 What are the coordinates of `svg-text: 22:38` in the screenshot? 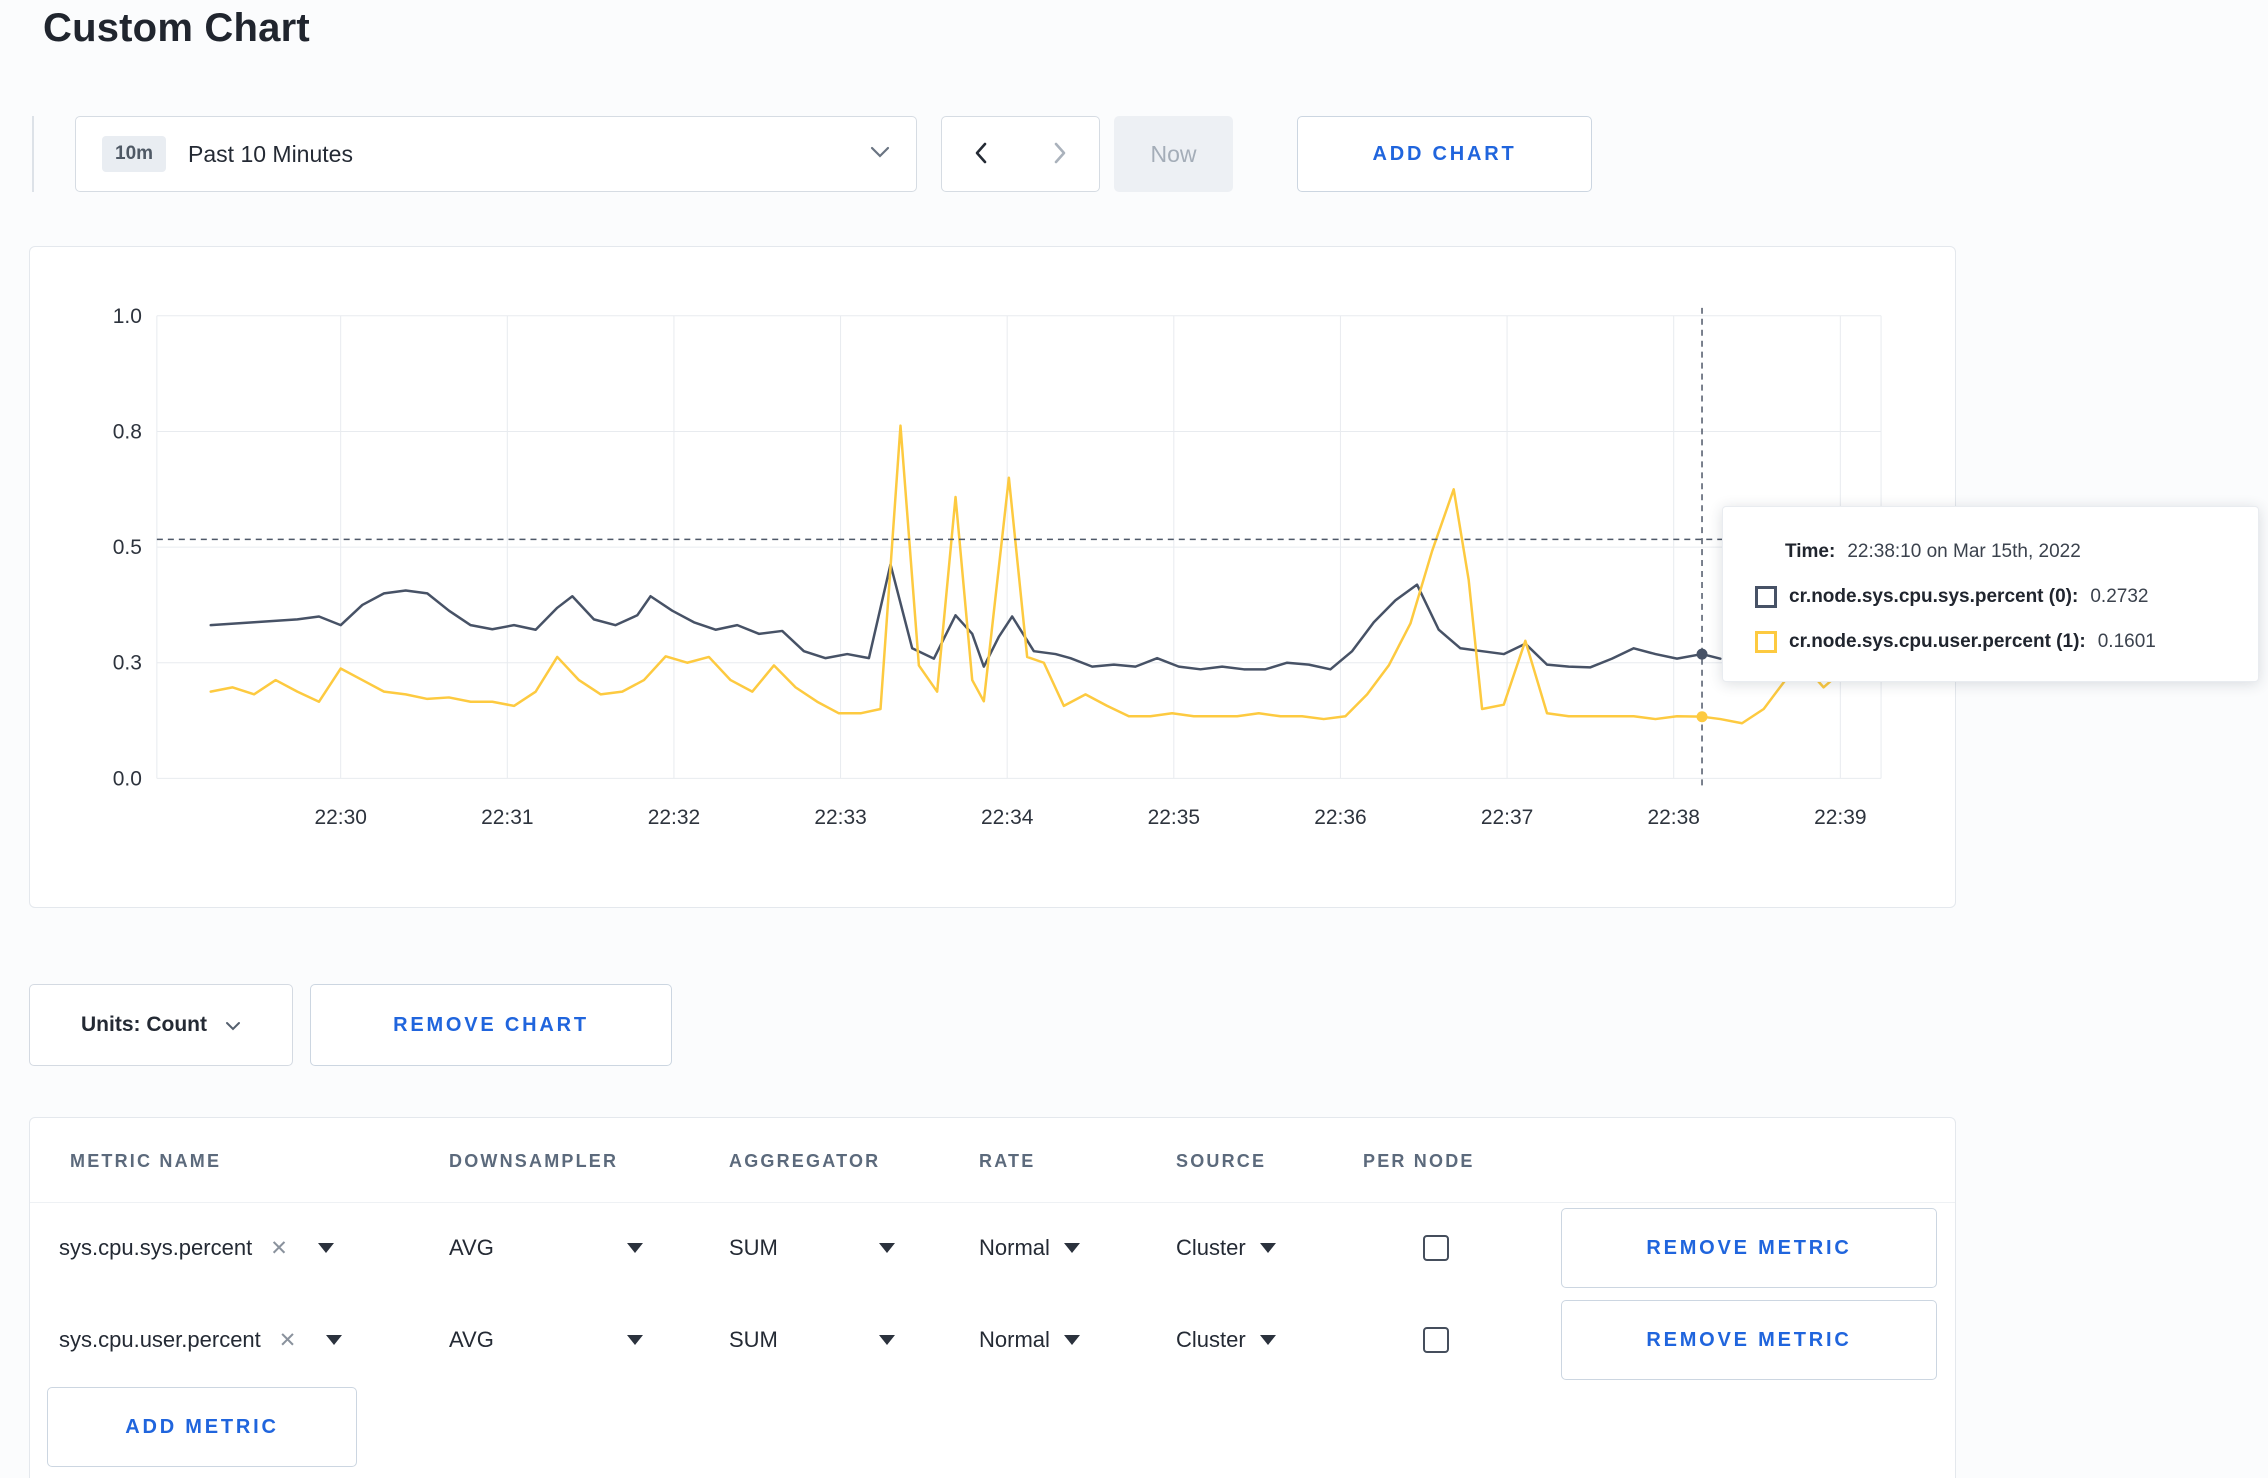 It's located at (1673, 817).